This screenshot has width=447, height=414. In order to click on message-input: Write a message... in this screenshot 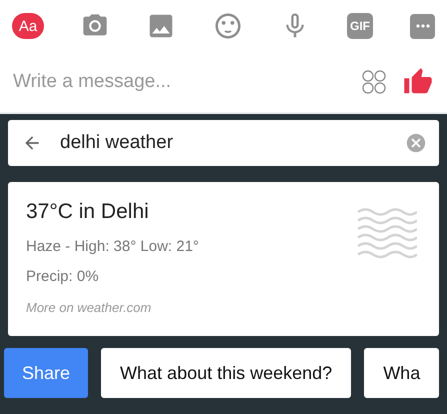, I will do `click(179, 82)`.